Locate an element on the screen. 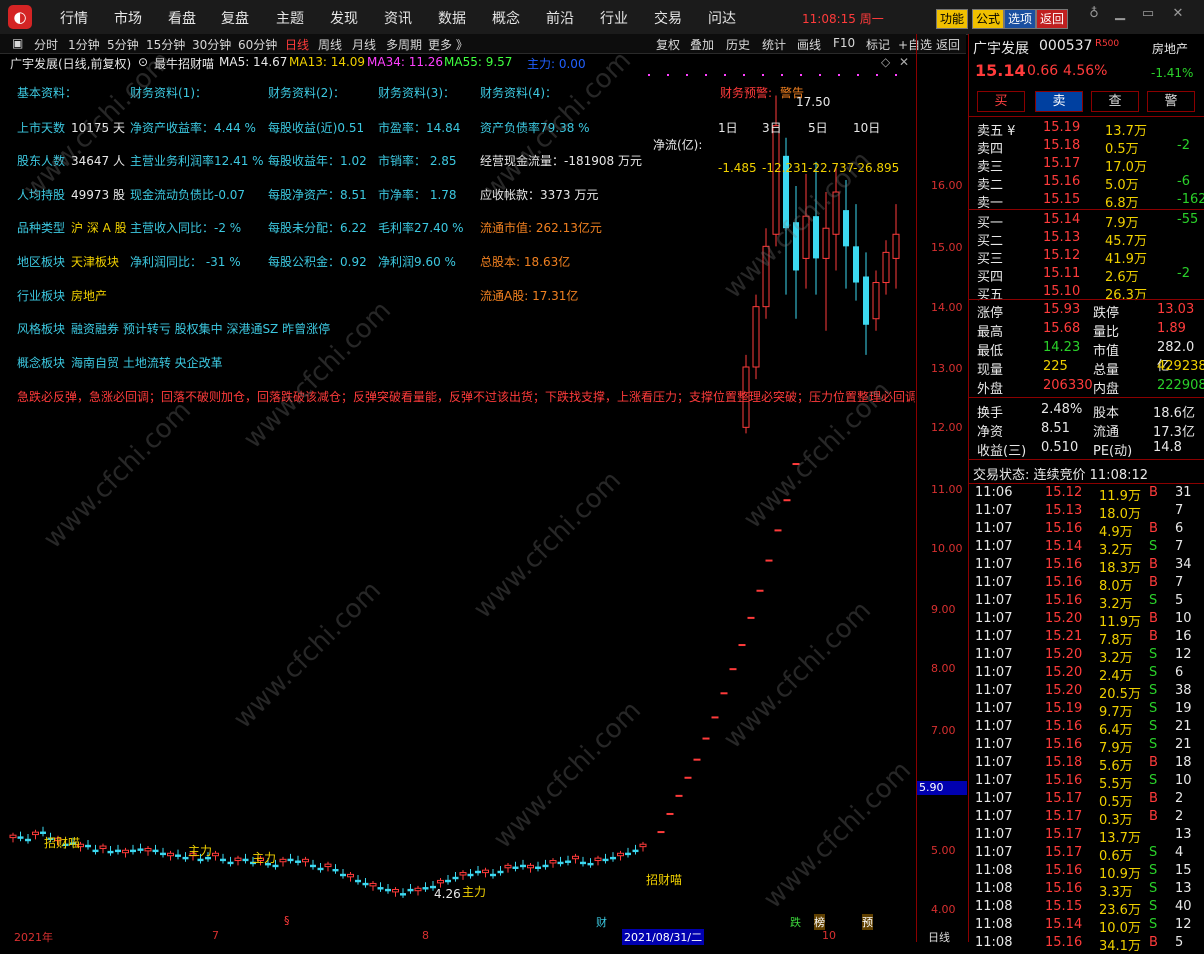 This screenshot has height=954, width=1204. tick-side: S is located at coordinates (1153, 708).